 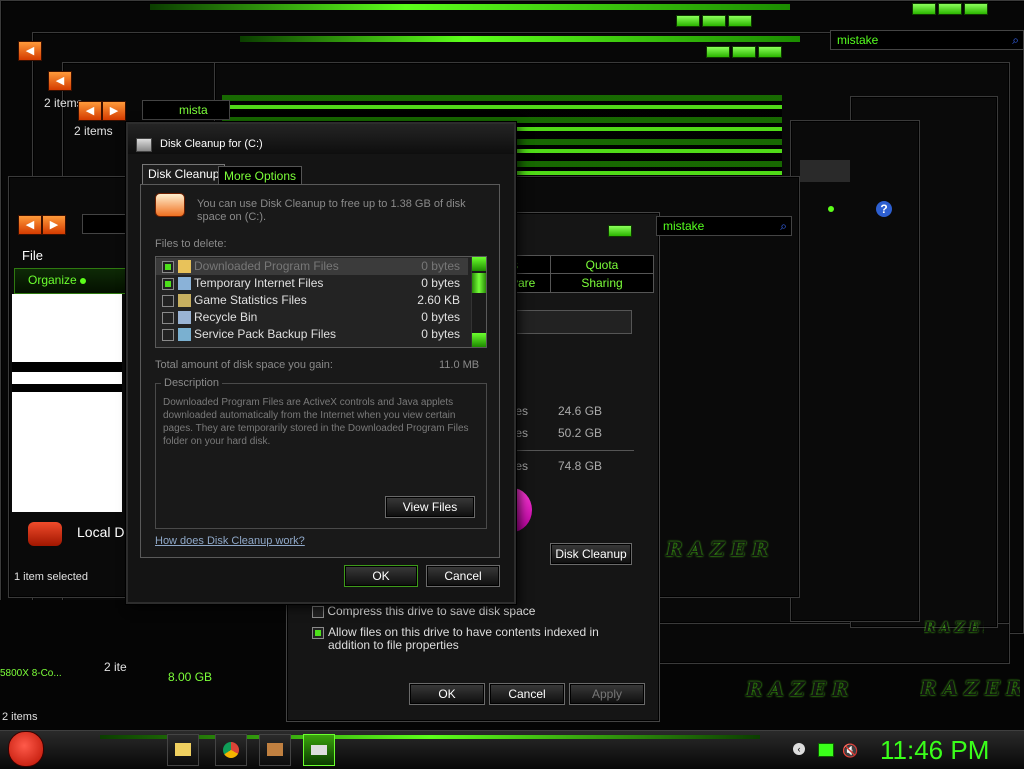 What do you see at coordinates (312, 266) in the screenshot?
I see `list-item: Downloaded Program Files 0 bytes` at bounding box center [312, 266].